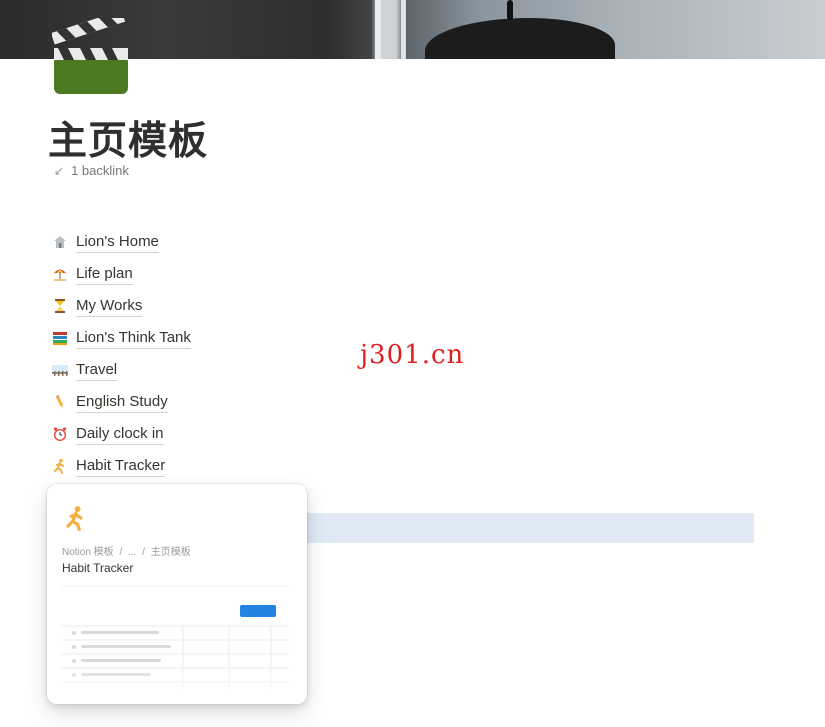  What do you see at coordinates (177, 594) in the screenshot?
I see `link-preview-card: Notion 模板 / ... / 主页模板 Habit Tracker` at bounding box center [177, 594].